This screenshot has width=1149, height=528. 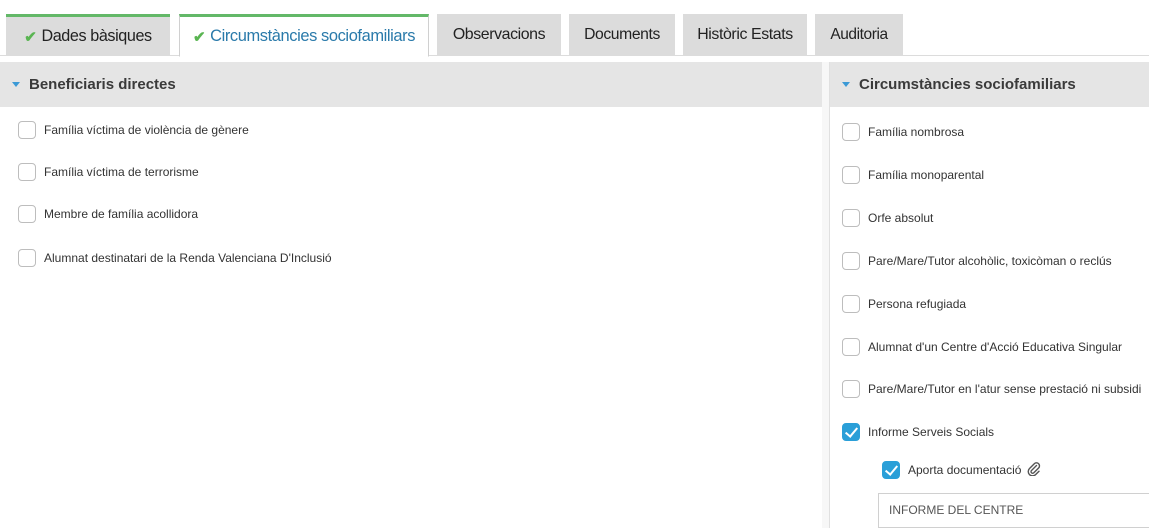 I want to click on paperclip-svg, so click(x=1034, y=469).